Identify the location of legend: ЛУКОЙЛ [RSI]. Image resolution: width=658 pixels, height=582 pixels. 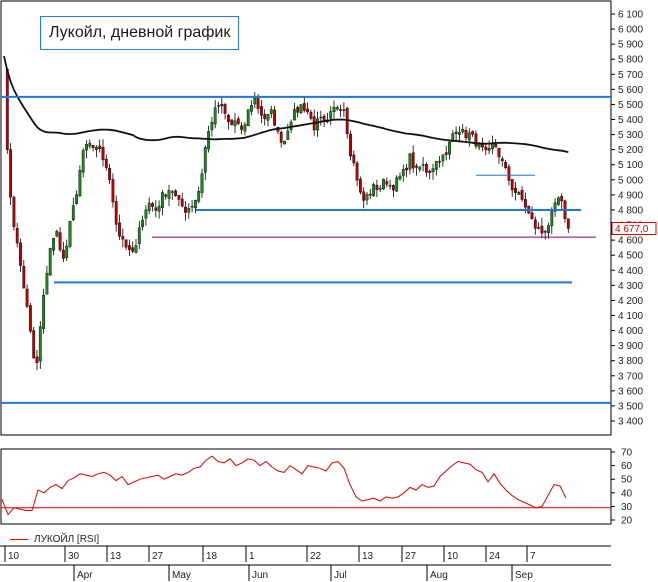
(54, 539).